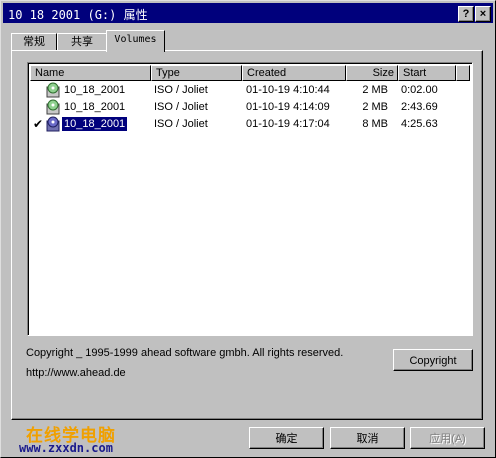 The image size is (496, 458). I want to click on column-header-type: Type, so click(196, 73).